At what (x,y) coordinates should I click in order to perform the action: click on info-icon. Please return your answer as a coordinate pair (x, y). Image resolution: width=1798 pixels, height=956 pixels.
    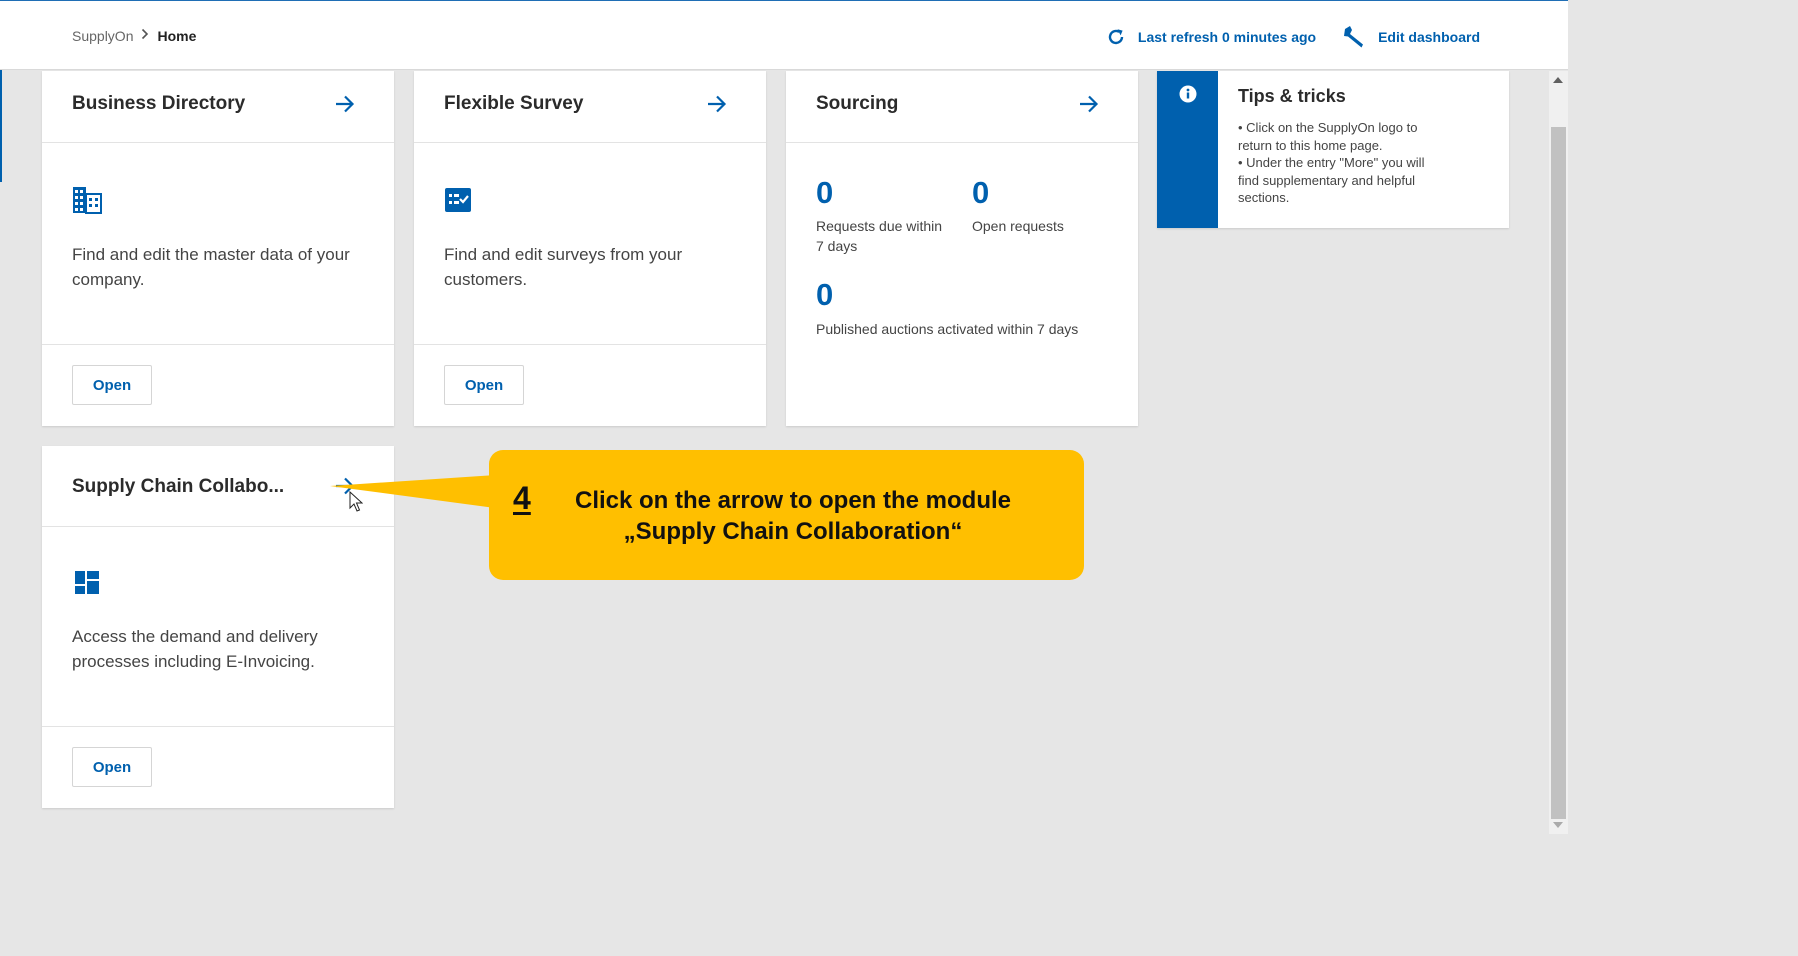
    Looking at the image, I should click on (1188, 94).